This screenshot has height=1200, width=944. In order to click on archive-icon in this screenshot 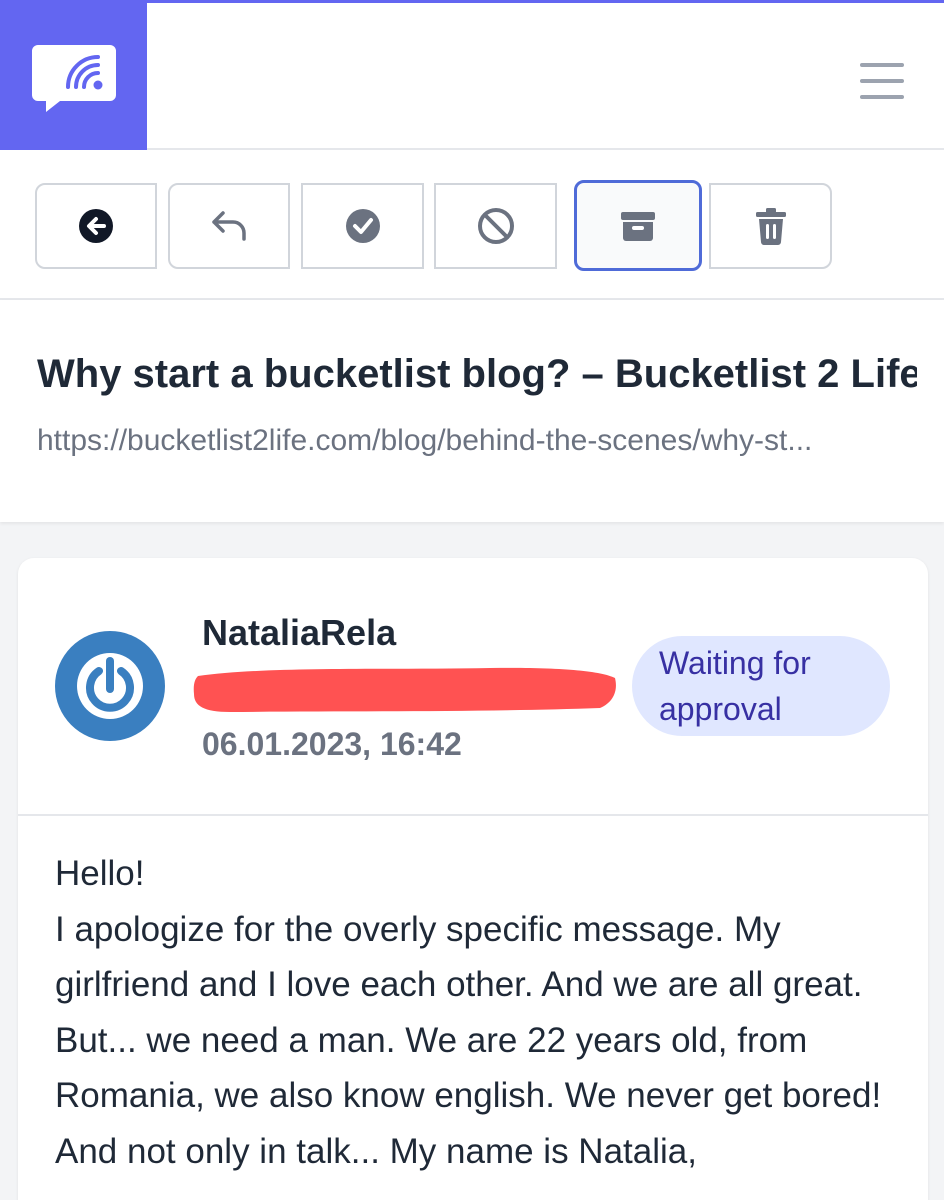, I will do `click(638, 226)`.